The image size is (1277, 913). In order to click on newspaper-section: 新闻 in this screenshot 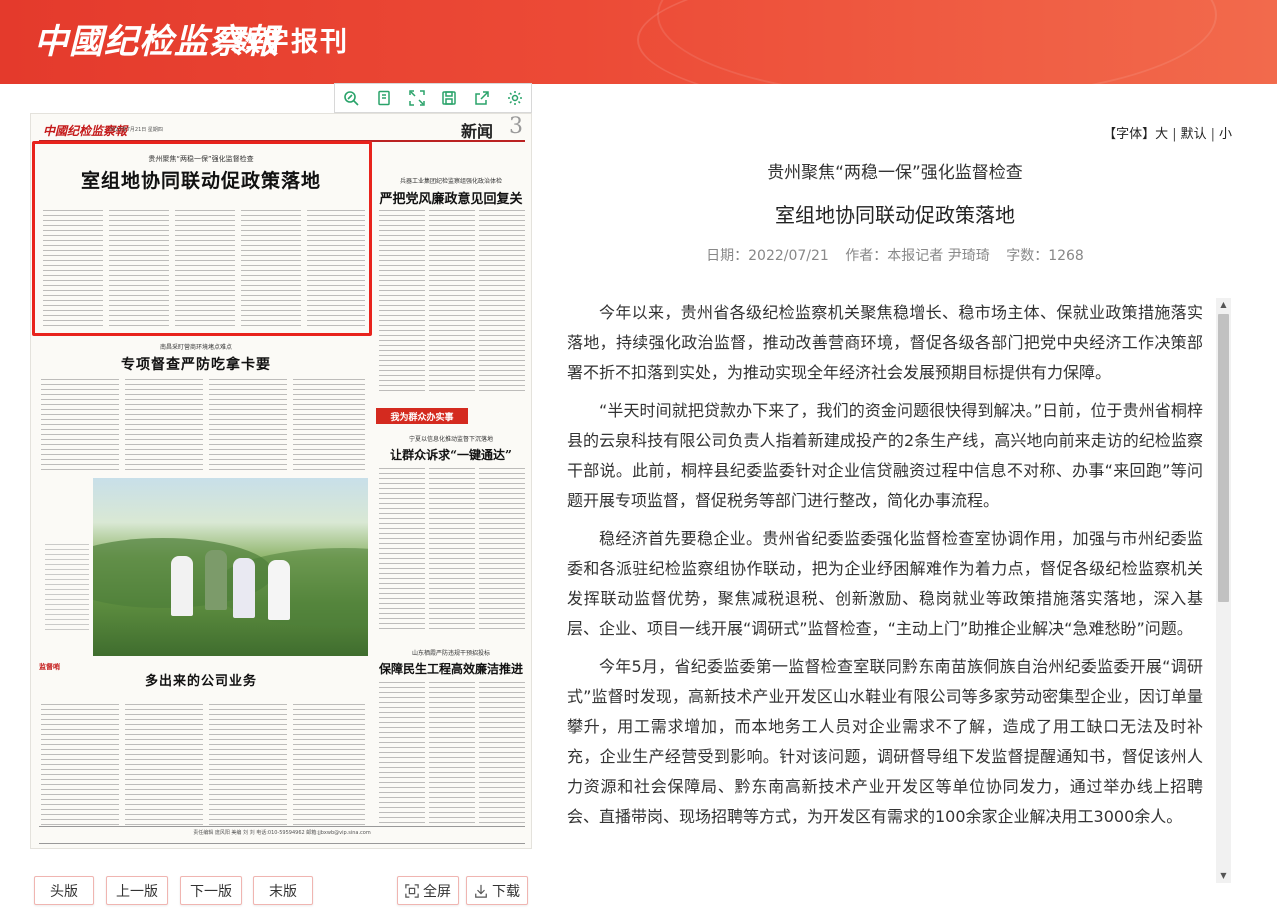, I will do `click(476, 131)`.